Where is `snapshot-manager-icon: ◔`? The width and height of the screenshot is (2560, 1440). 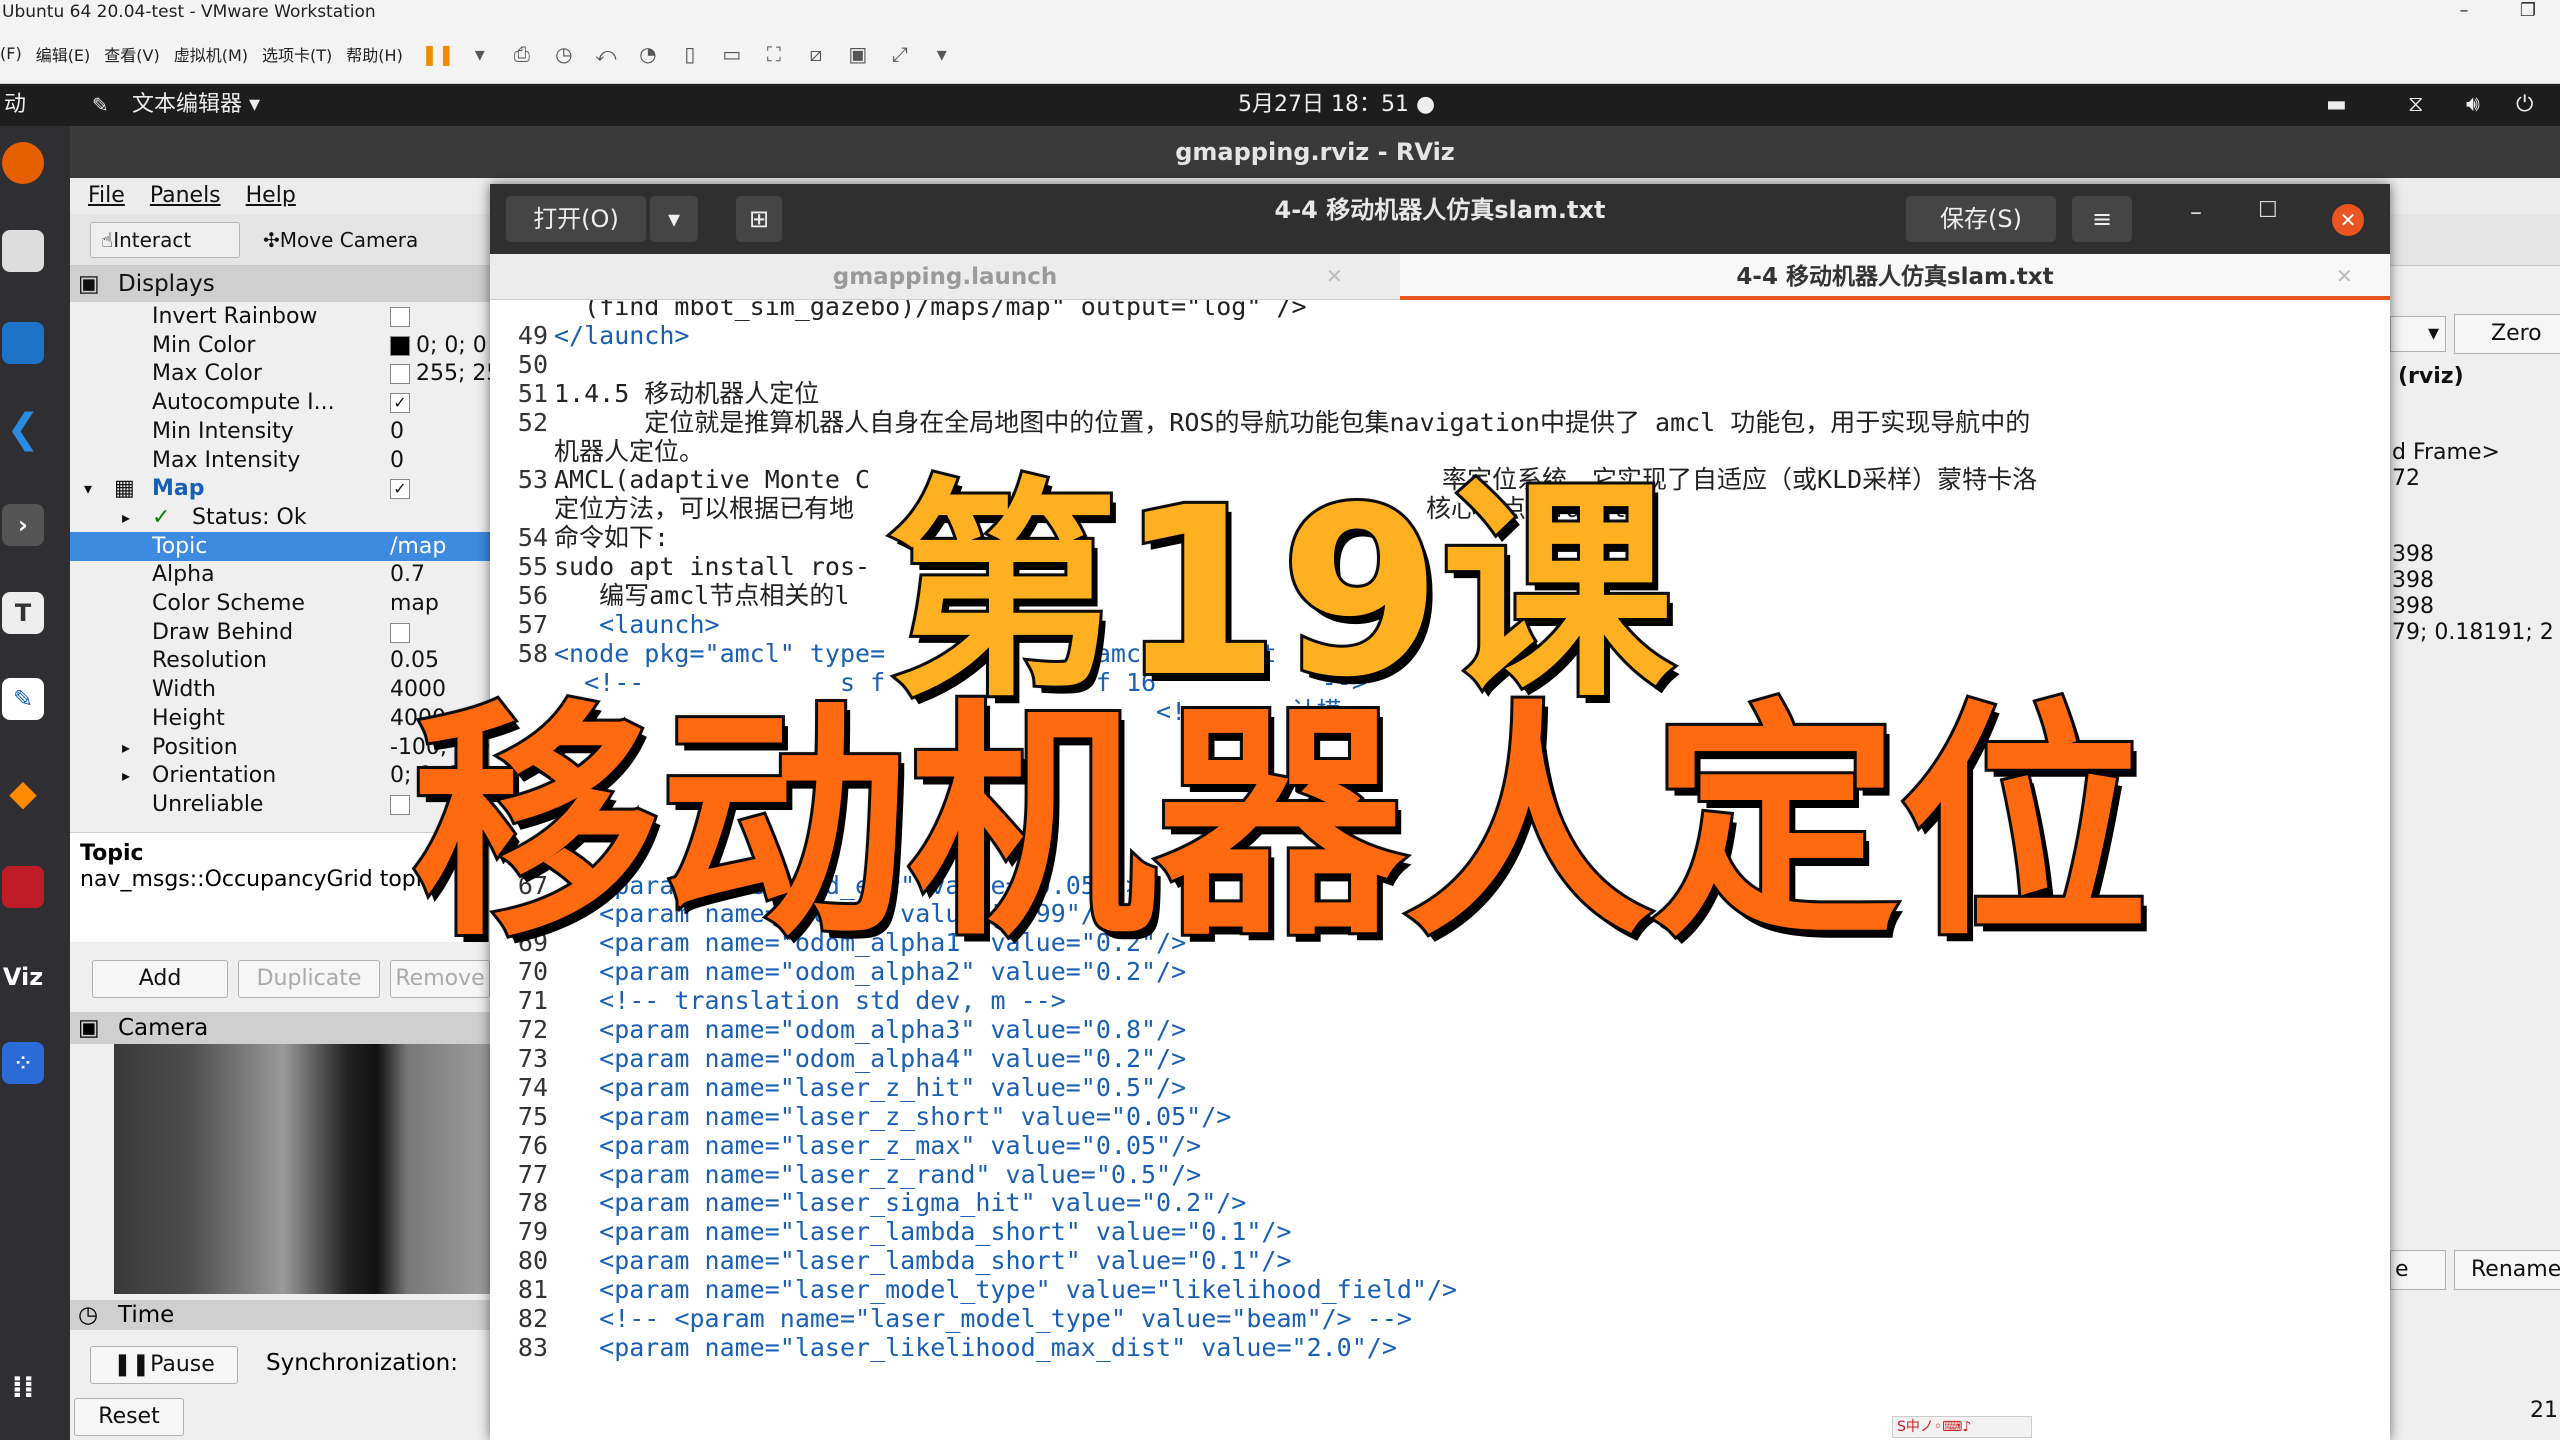
snapshot-manager-icon: ◔ is located at coordinates (648, 54).